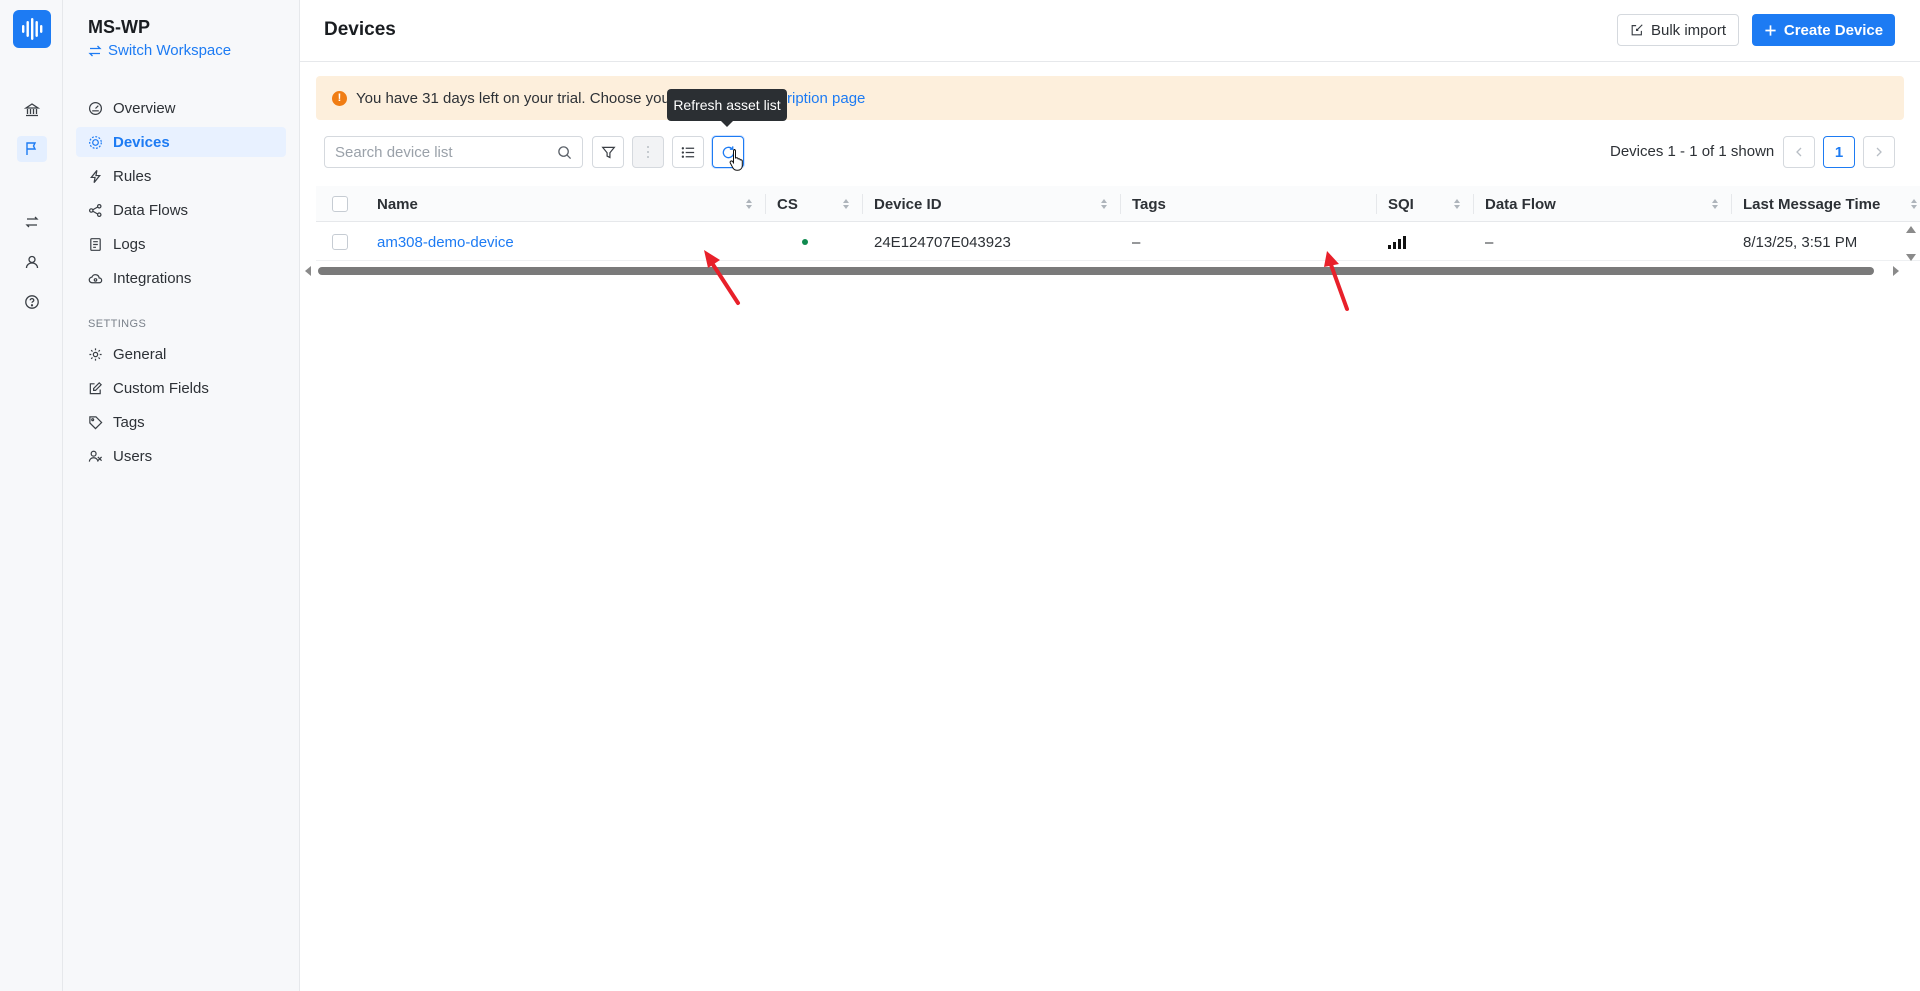  What do you see at coordinates (1770, 30) in the screenshot?
I see `plus-icon` at bounding box center [1770, 30].